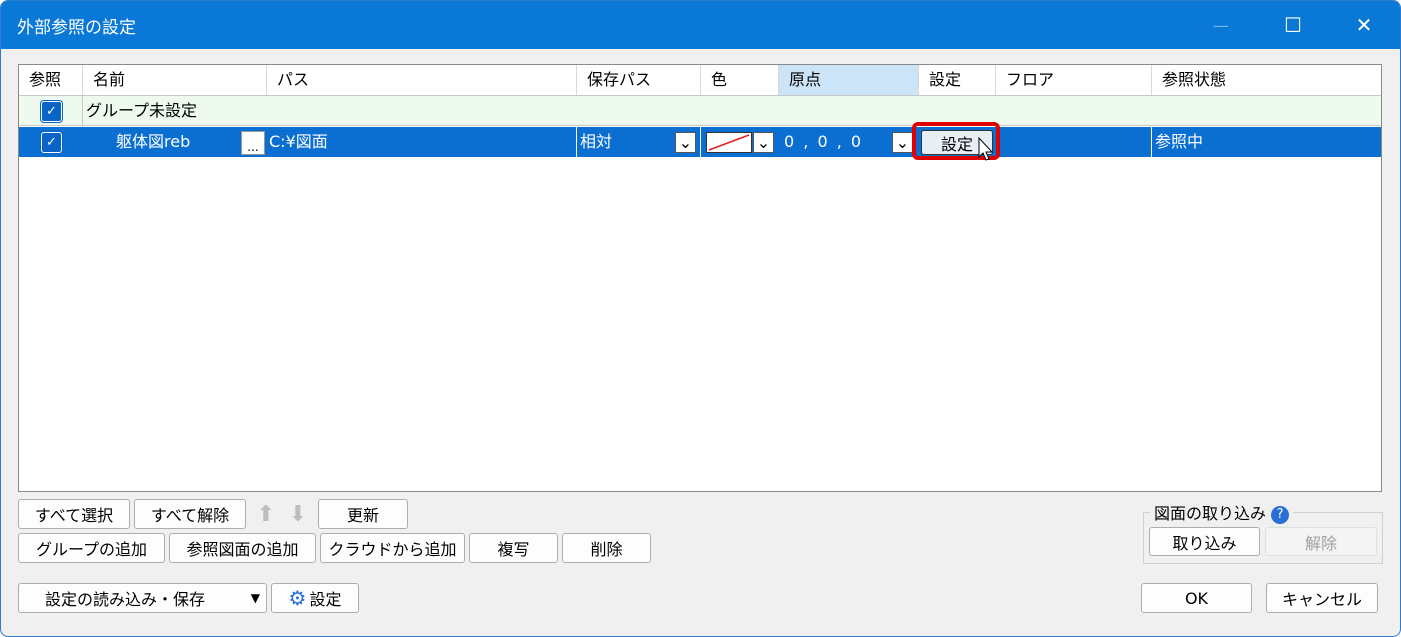 Image resolution: width=1401 pixels, height=637 pixels. I want to click on add-cloud-label: クラウドから追加, so click(392, 549).